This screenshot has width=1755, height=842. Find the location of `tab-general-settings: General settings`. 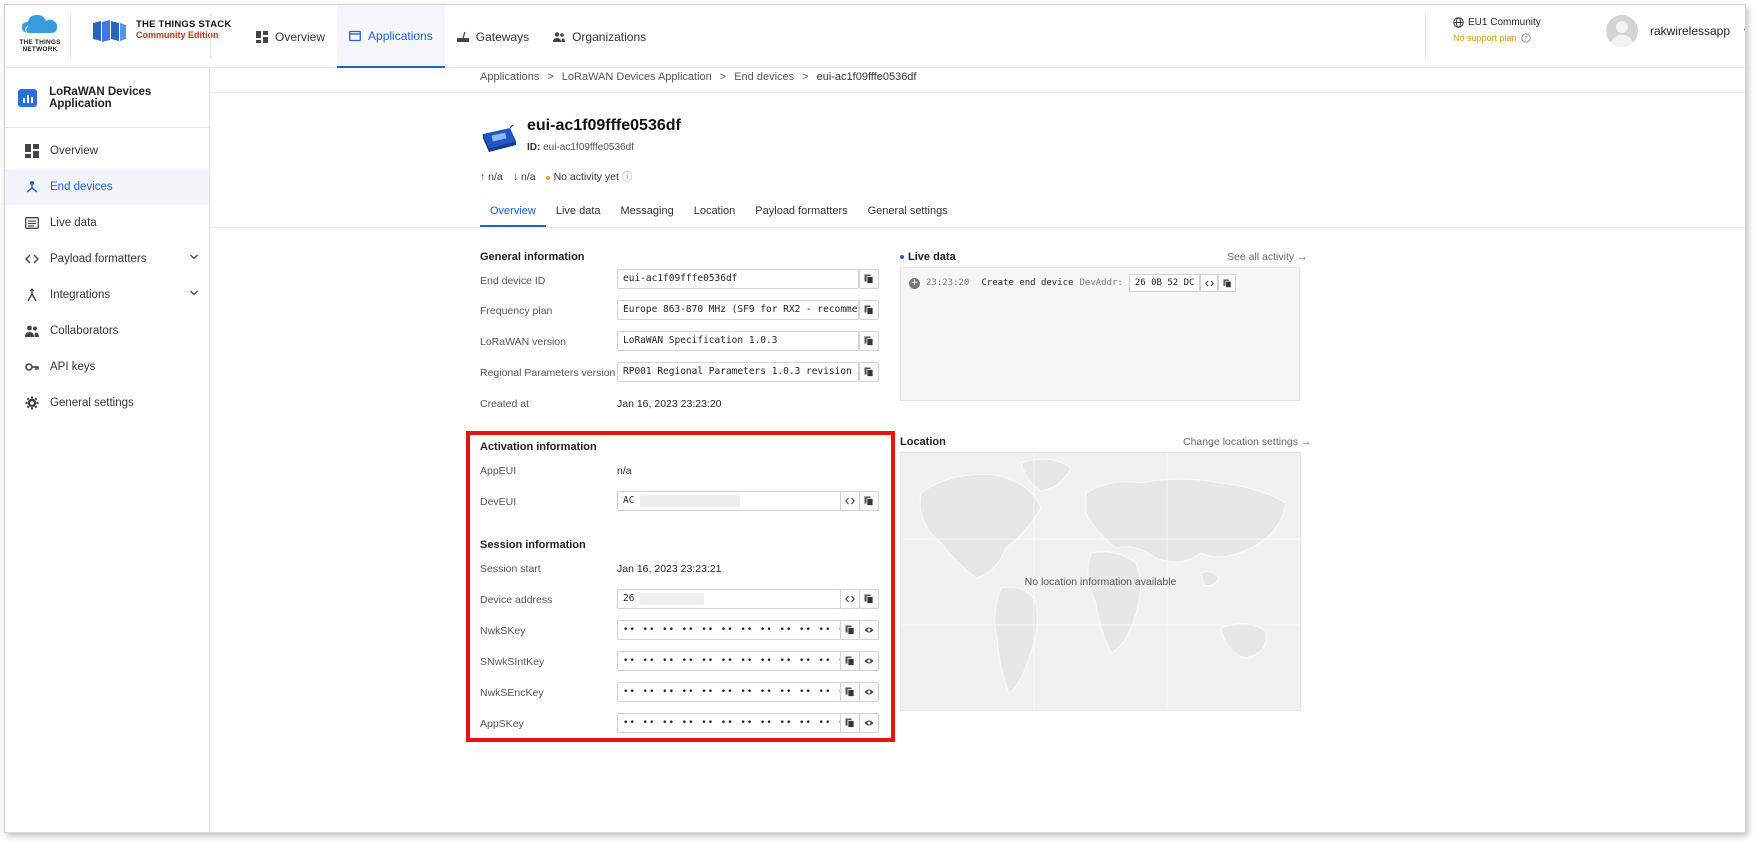

tab-general-settings: General settings is located at coordinates (908, 212).